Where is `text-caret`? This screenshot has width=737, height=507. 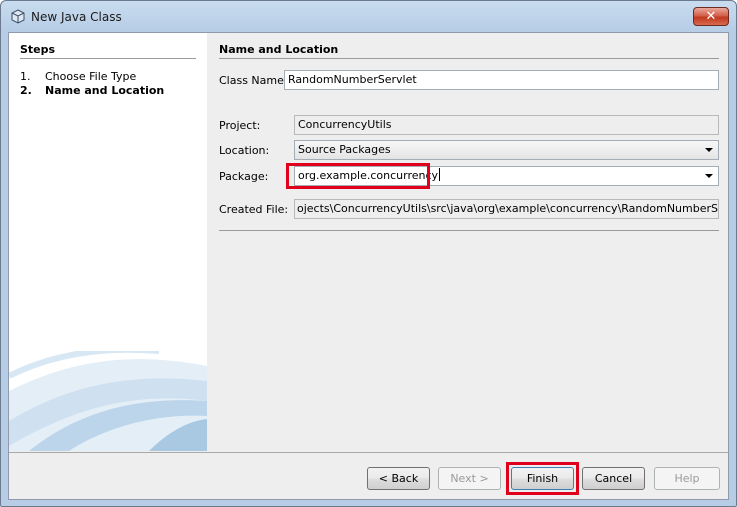
text-caret is located at coordinates (440, 174).